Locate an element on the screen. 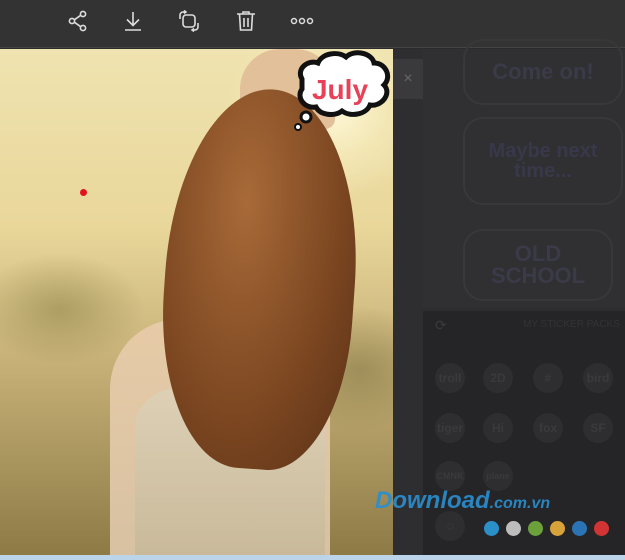 This screenshot has width=625, height=560. trash-icon is located at coordinates (246, 21).